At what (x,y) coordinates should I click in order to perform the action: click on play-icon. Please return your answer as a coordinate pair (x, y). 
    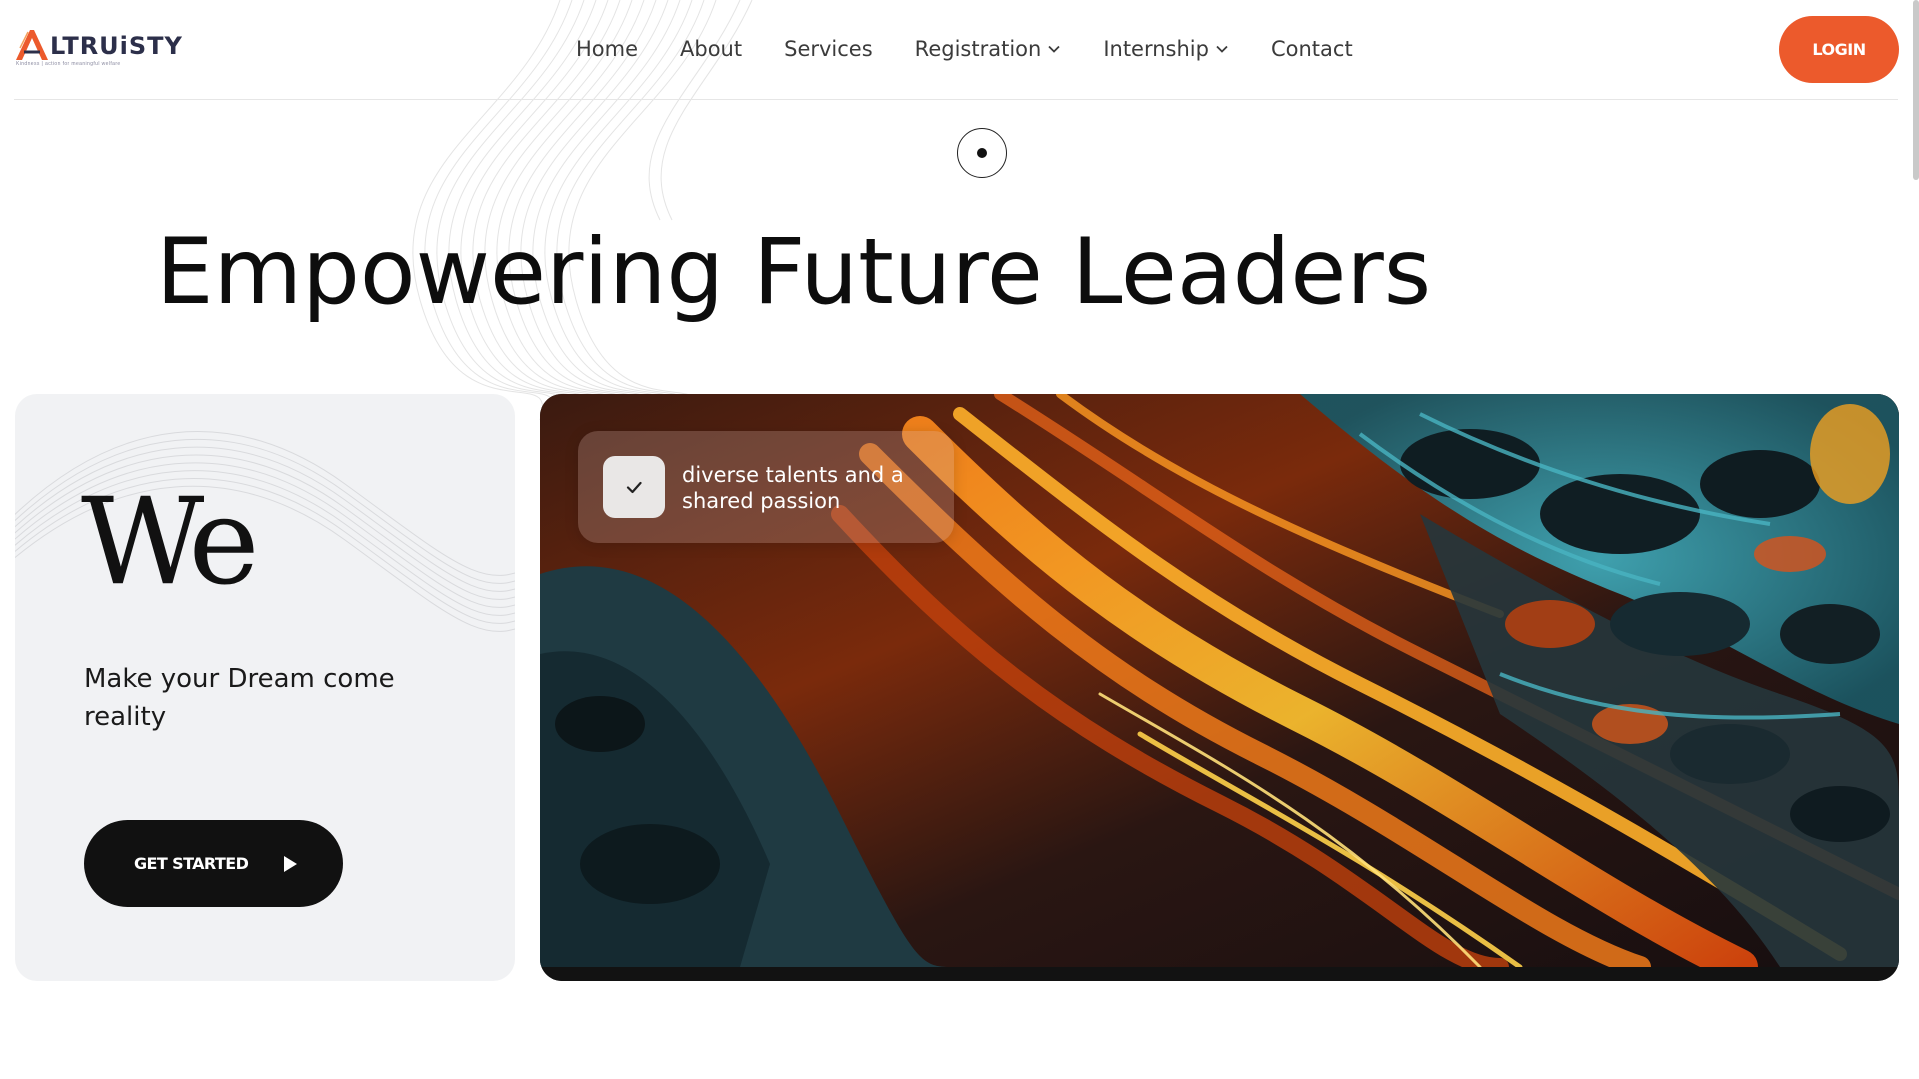
    Looking at the image, I should click on (291, 863).